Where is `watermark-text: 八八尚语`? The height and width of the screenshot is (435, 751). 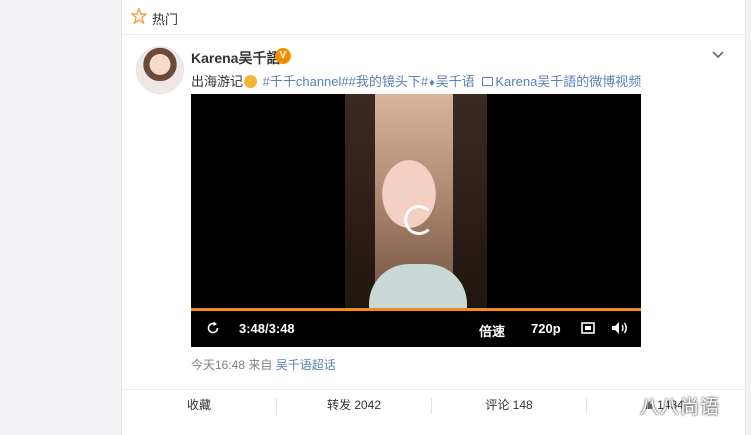
watermark-text: 八八尚语 is located at coordinates (680, 407).